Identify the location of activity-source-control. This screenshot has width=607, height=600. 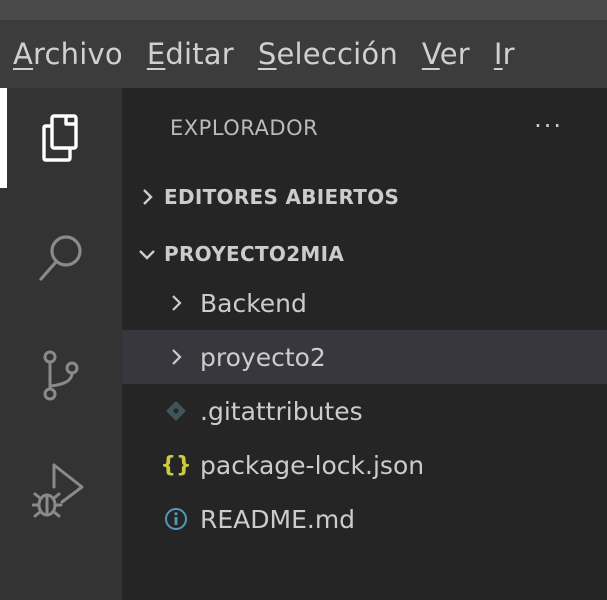
(61, 376).